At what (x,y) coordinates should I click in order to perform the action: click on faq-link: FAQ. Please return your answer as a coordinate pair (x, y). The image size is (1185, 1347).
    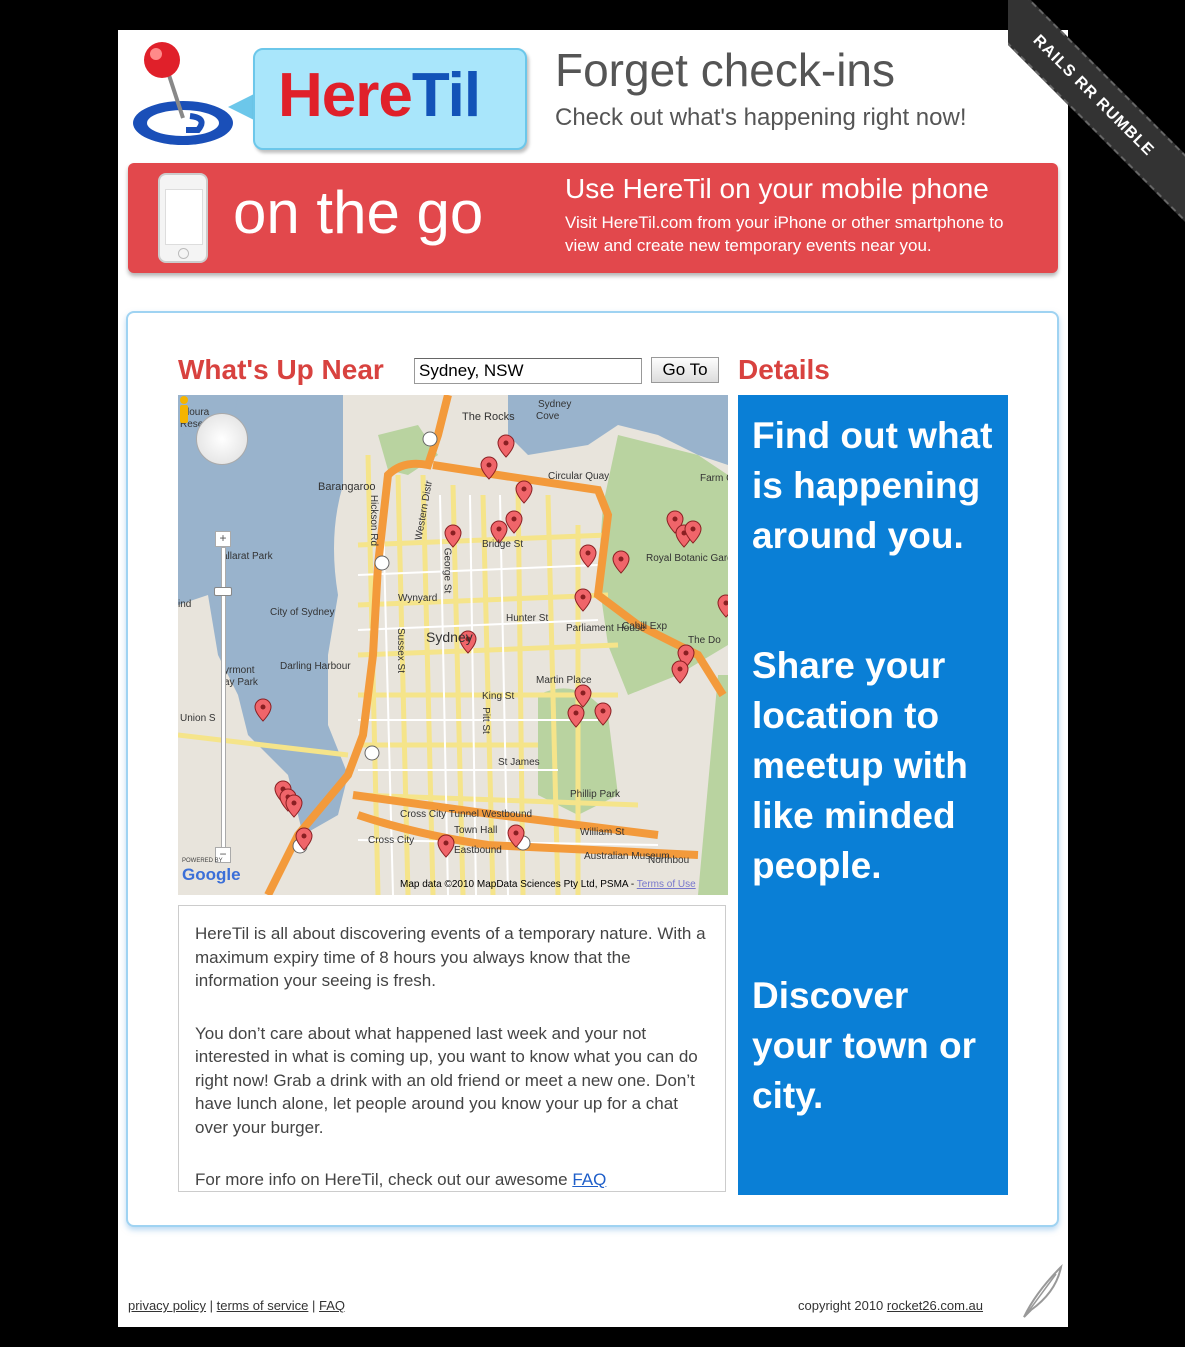
    Looking at the image, I should click on (589, 1179).